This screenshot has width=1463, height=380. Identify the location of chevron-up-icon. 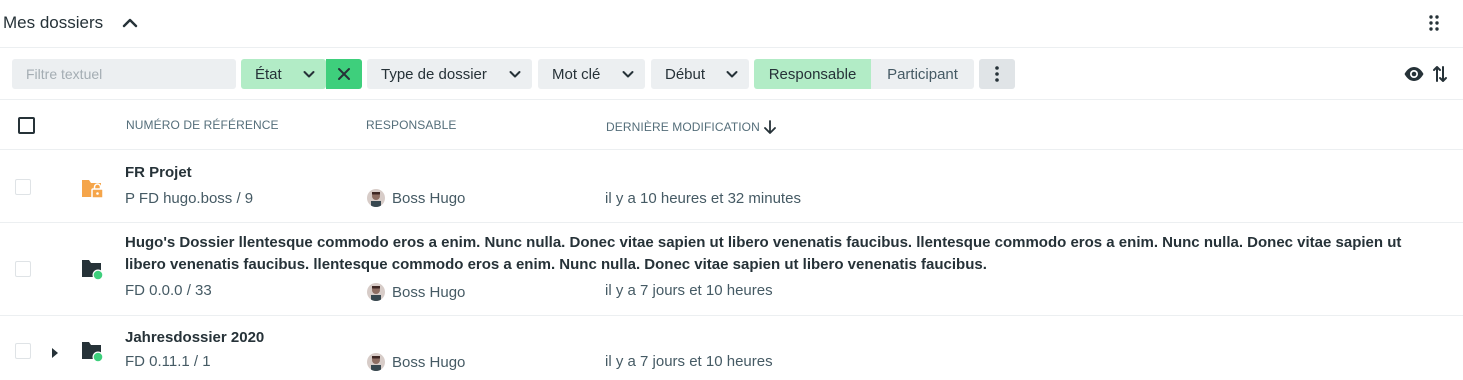
(130, 23).